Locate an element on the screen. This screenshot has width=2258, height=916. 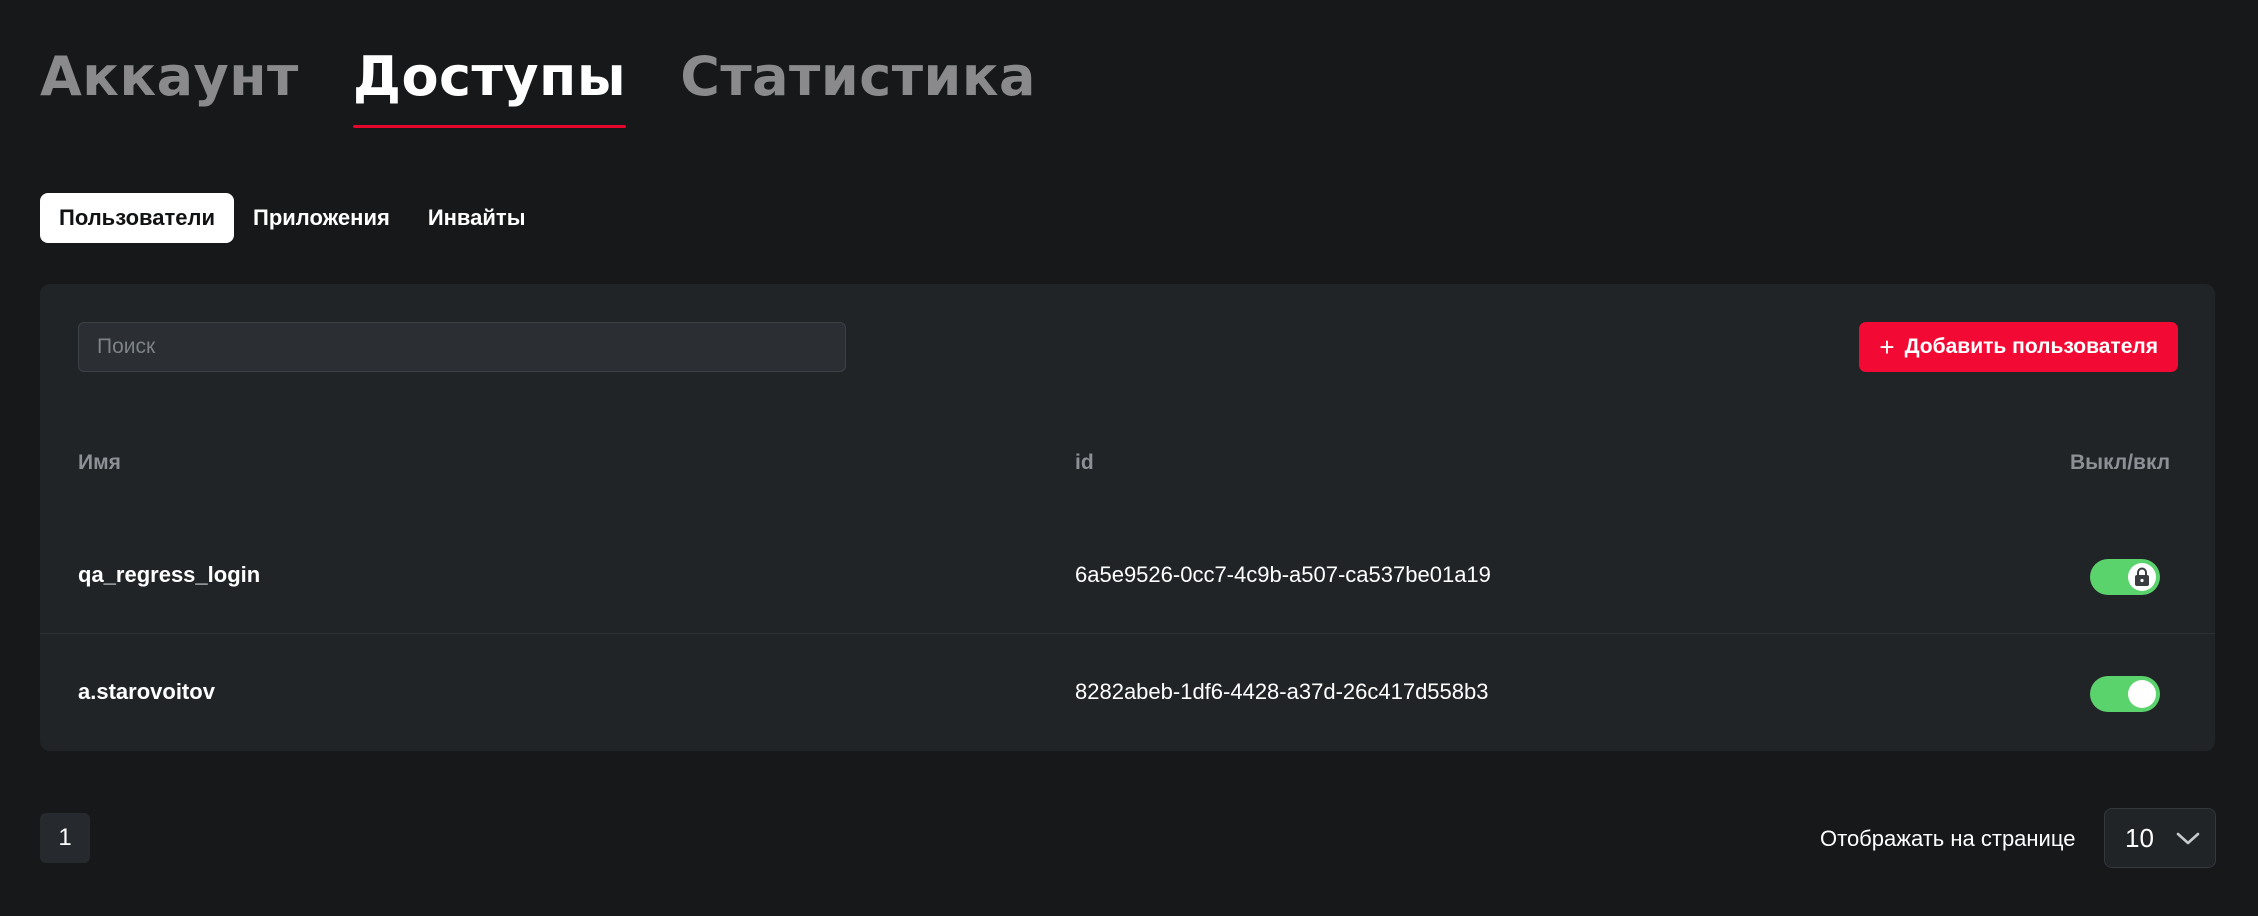
column-header-id: id is located at coordinates (1084, 462).